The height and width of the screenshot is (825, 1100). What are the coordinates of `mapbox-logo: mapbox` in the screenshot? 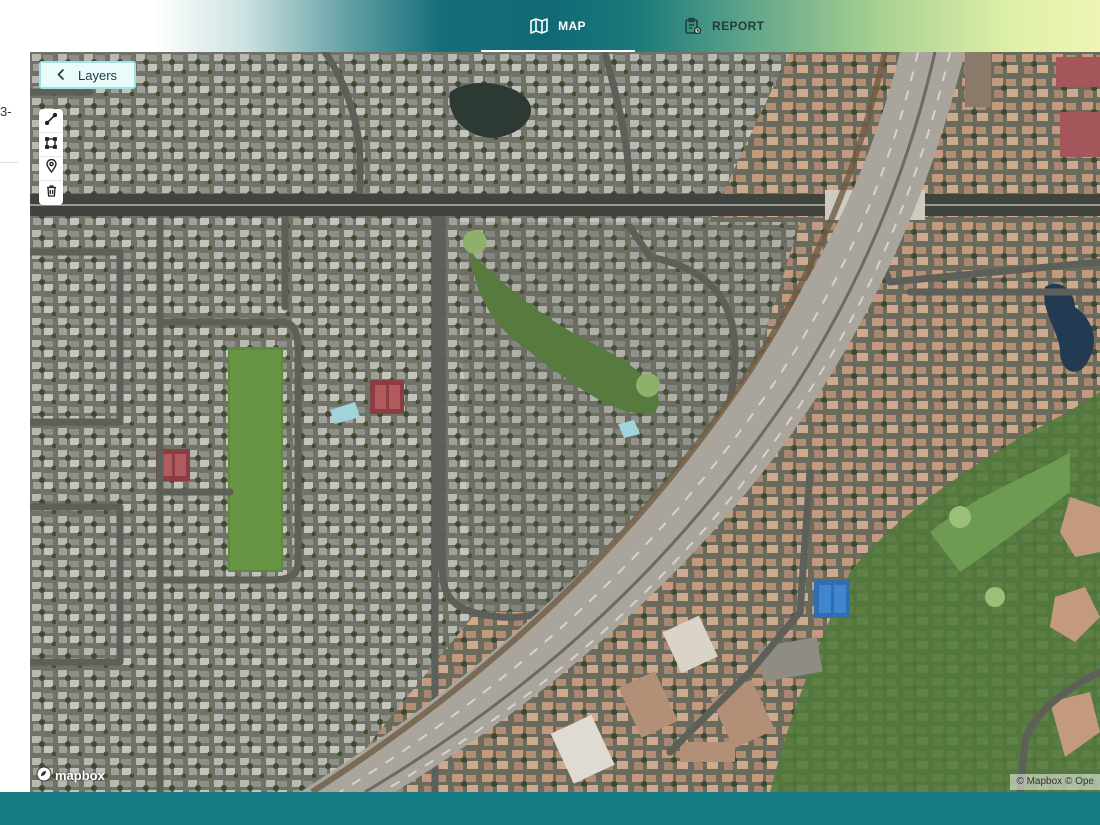 It's located at (70, 775).